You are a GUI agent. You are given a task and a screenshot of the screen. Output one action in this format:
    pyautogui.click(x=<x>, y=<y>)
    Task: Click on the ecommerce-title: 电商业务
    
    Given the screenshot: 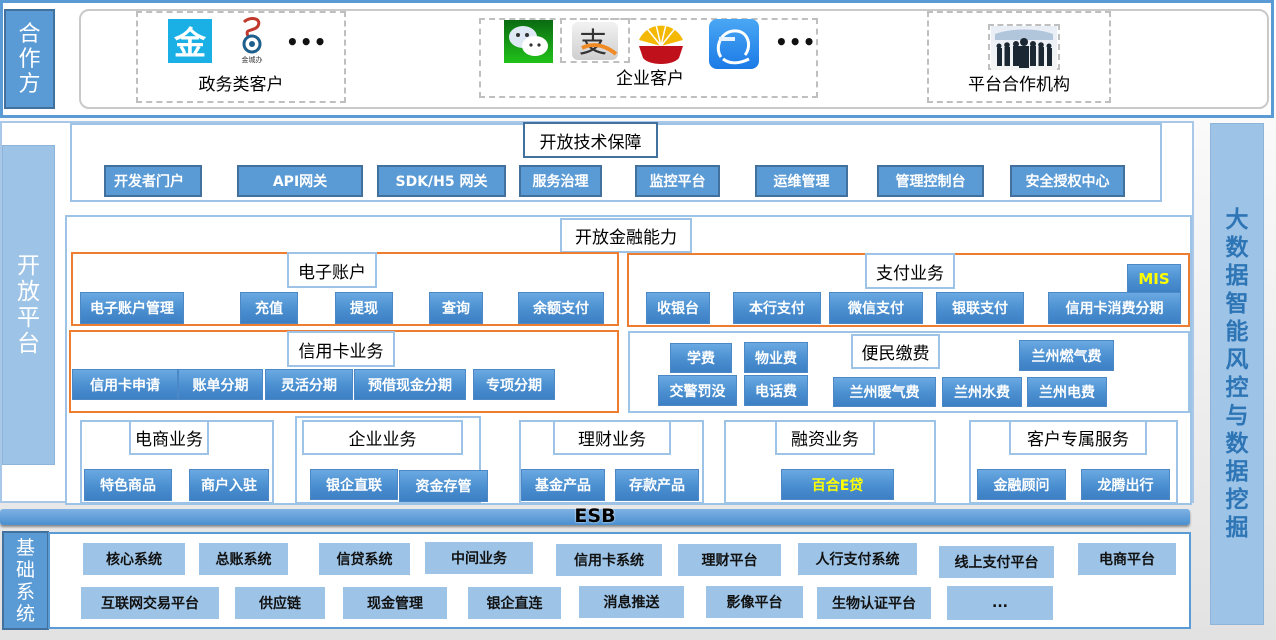 What is the action you would take?
    pyautogui.click(x=169, y=437)
    